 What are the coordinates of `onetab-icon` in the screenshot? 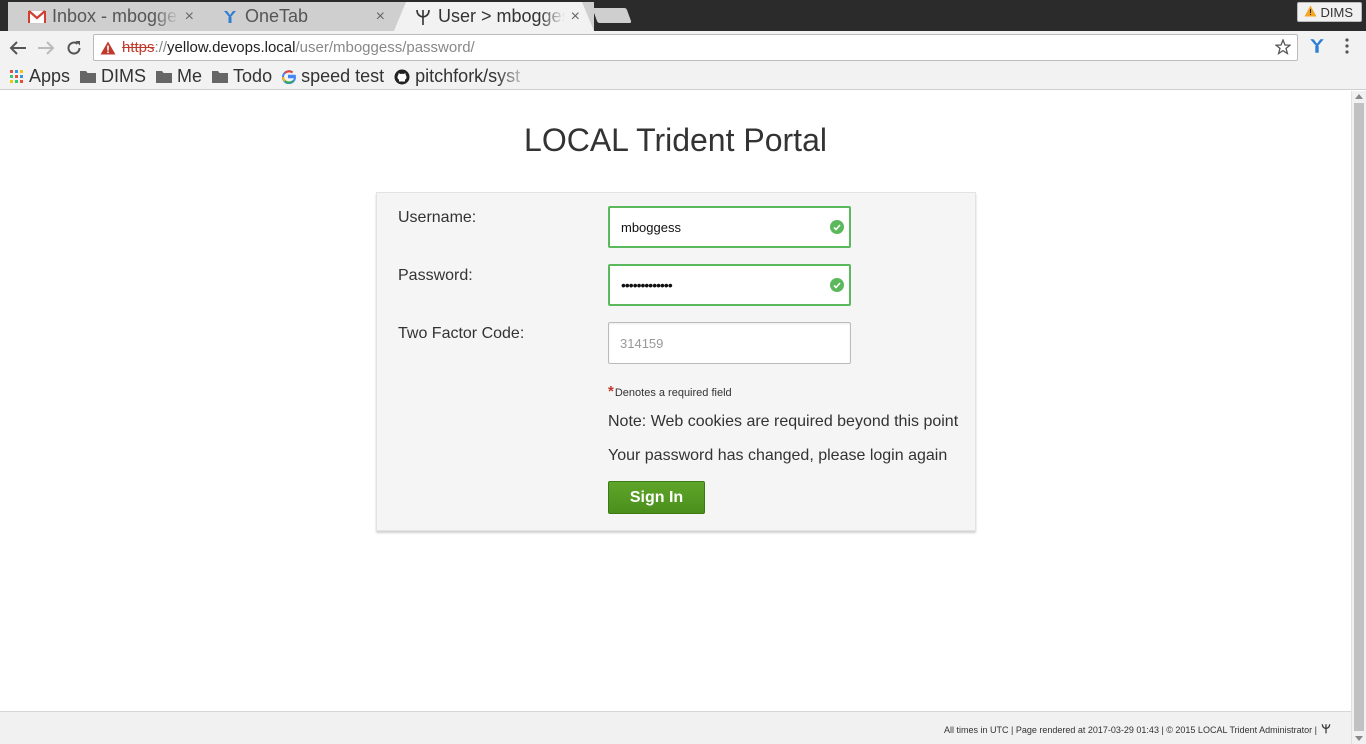 It's located at (230, 17).